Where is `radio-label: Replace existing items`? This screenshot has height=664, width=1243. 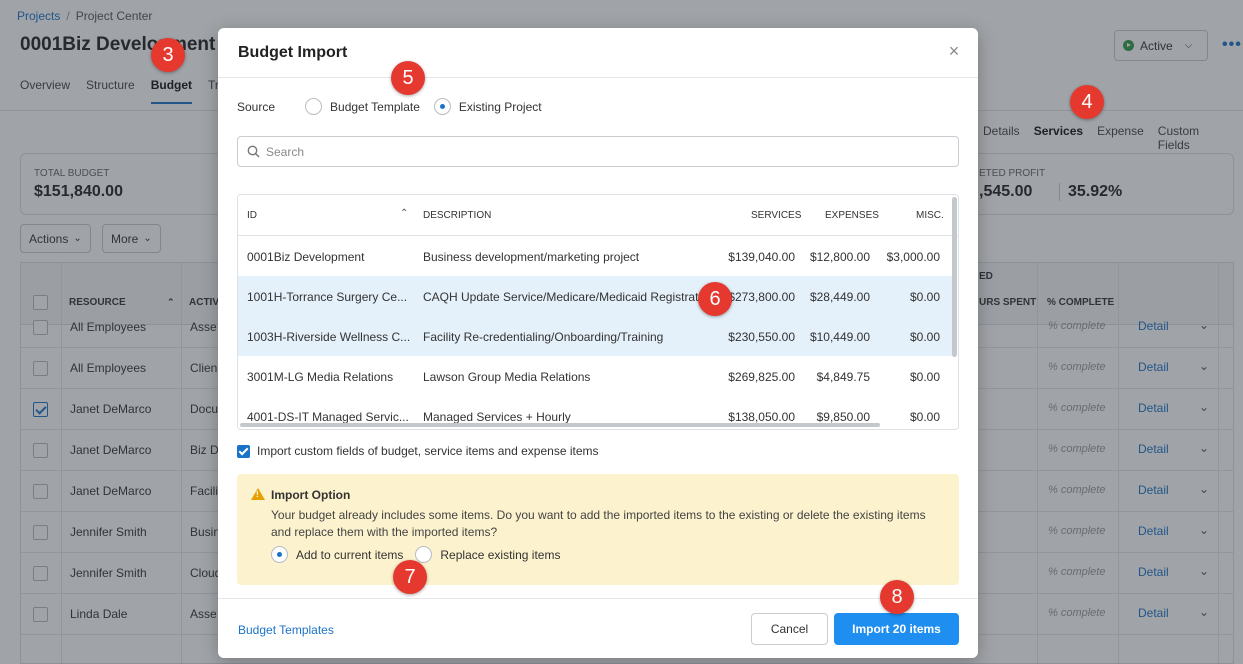 radio-label: Replace existing items is located at coordinates (500, 554).